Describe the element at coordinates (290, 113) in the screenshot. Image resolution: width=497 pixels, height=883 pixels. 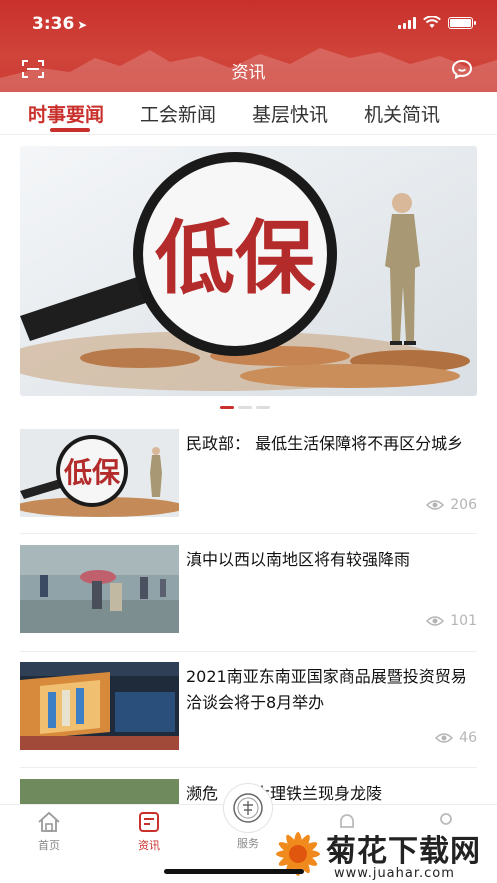
I see `tab-grassroots-news: 基层快讯` at that location.